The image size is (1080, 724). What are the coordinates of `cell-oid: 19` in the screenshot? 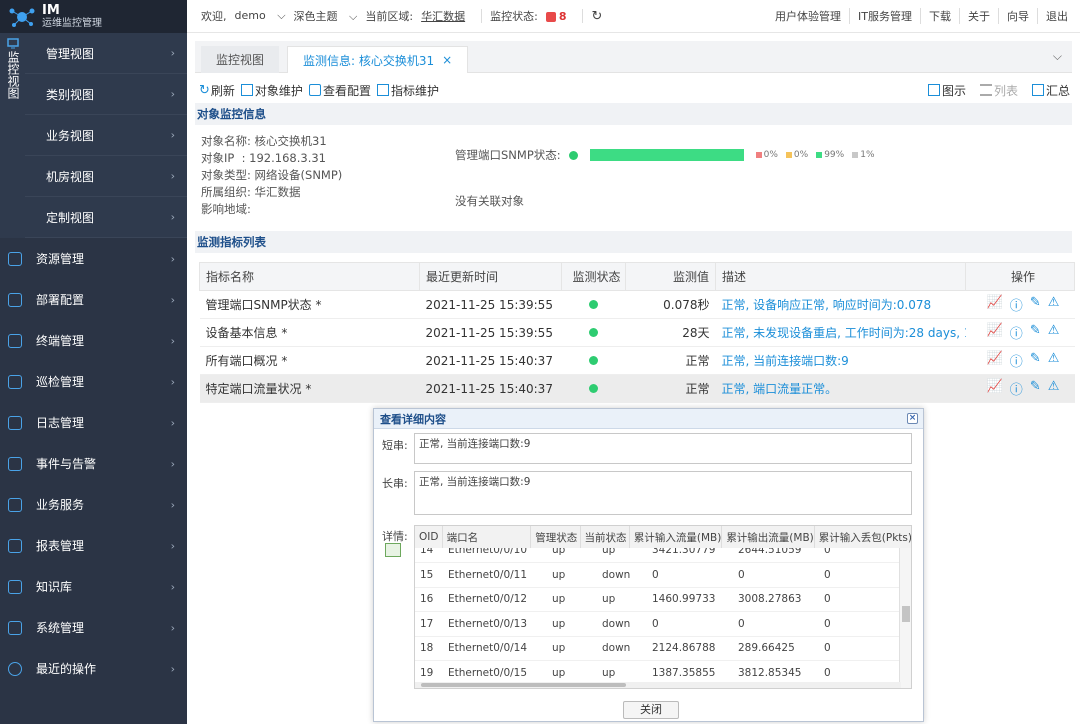 It's located at (429, 672).